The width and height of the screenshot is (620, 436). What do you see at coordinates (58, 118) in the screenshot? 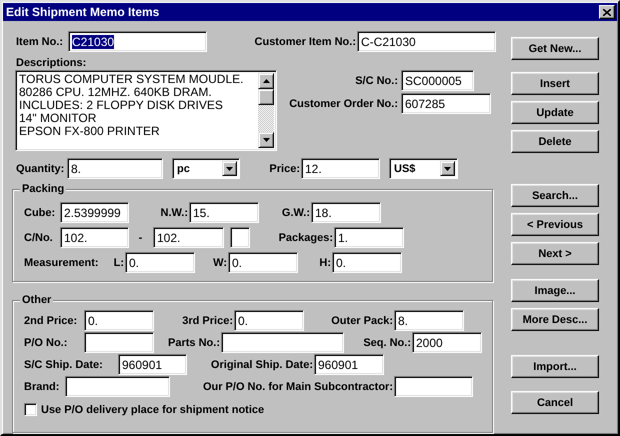
I see `description-line: 14" MONITOR` at bounding box center [58, 118].